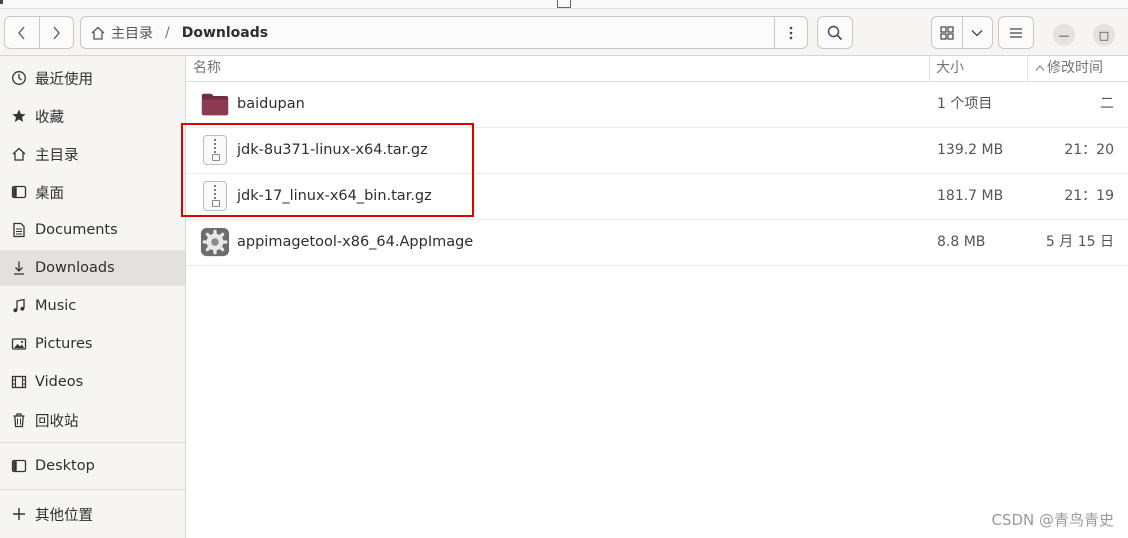 The width and height of the screenshot is (1128, 538). I want to click on download-icon, so click(19, 268).